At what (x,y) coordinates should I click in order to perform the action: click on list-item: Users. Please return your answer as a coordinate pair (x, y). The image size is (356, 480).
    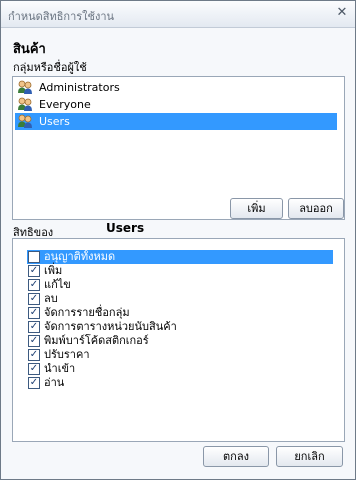
    Looking at the image, I should click on (176, 121).